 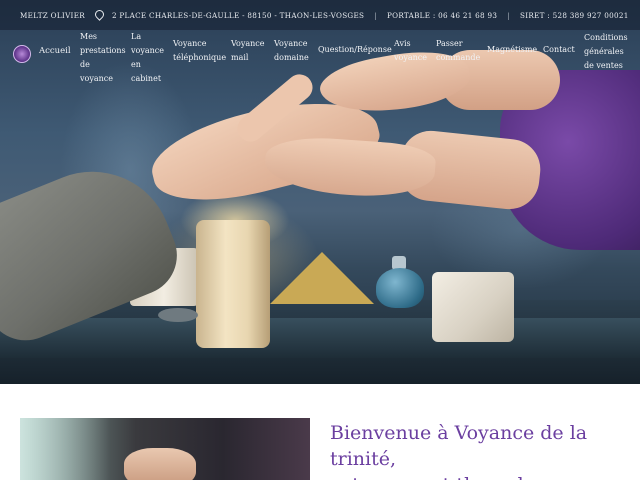 I want to click on nav-item-voyance-telephonique: Voyance téléphonique, so click(x=199, y=51).